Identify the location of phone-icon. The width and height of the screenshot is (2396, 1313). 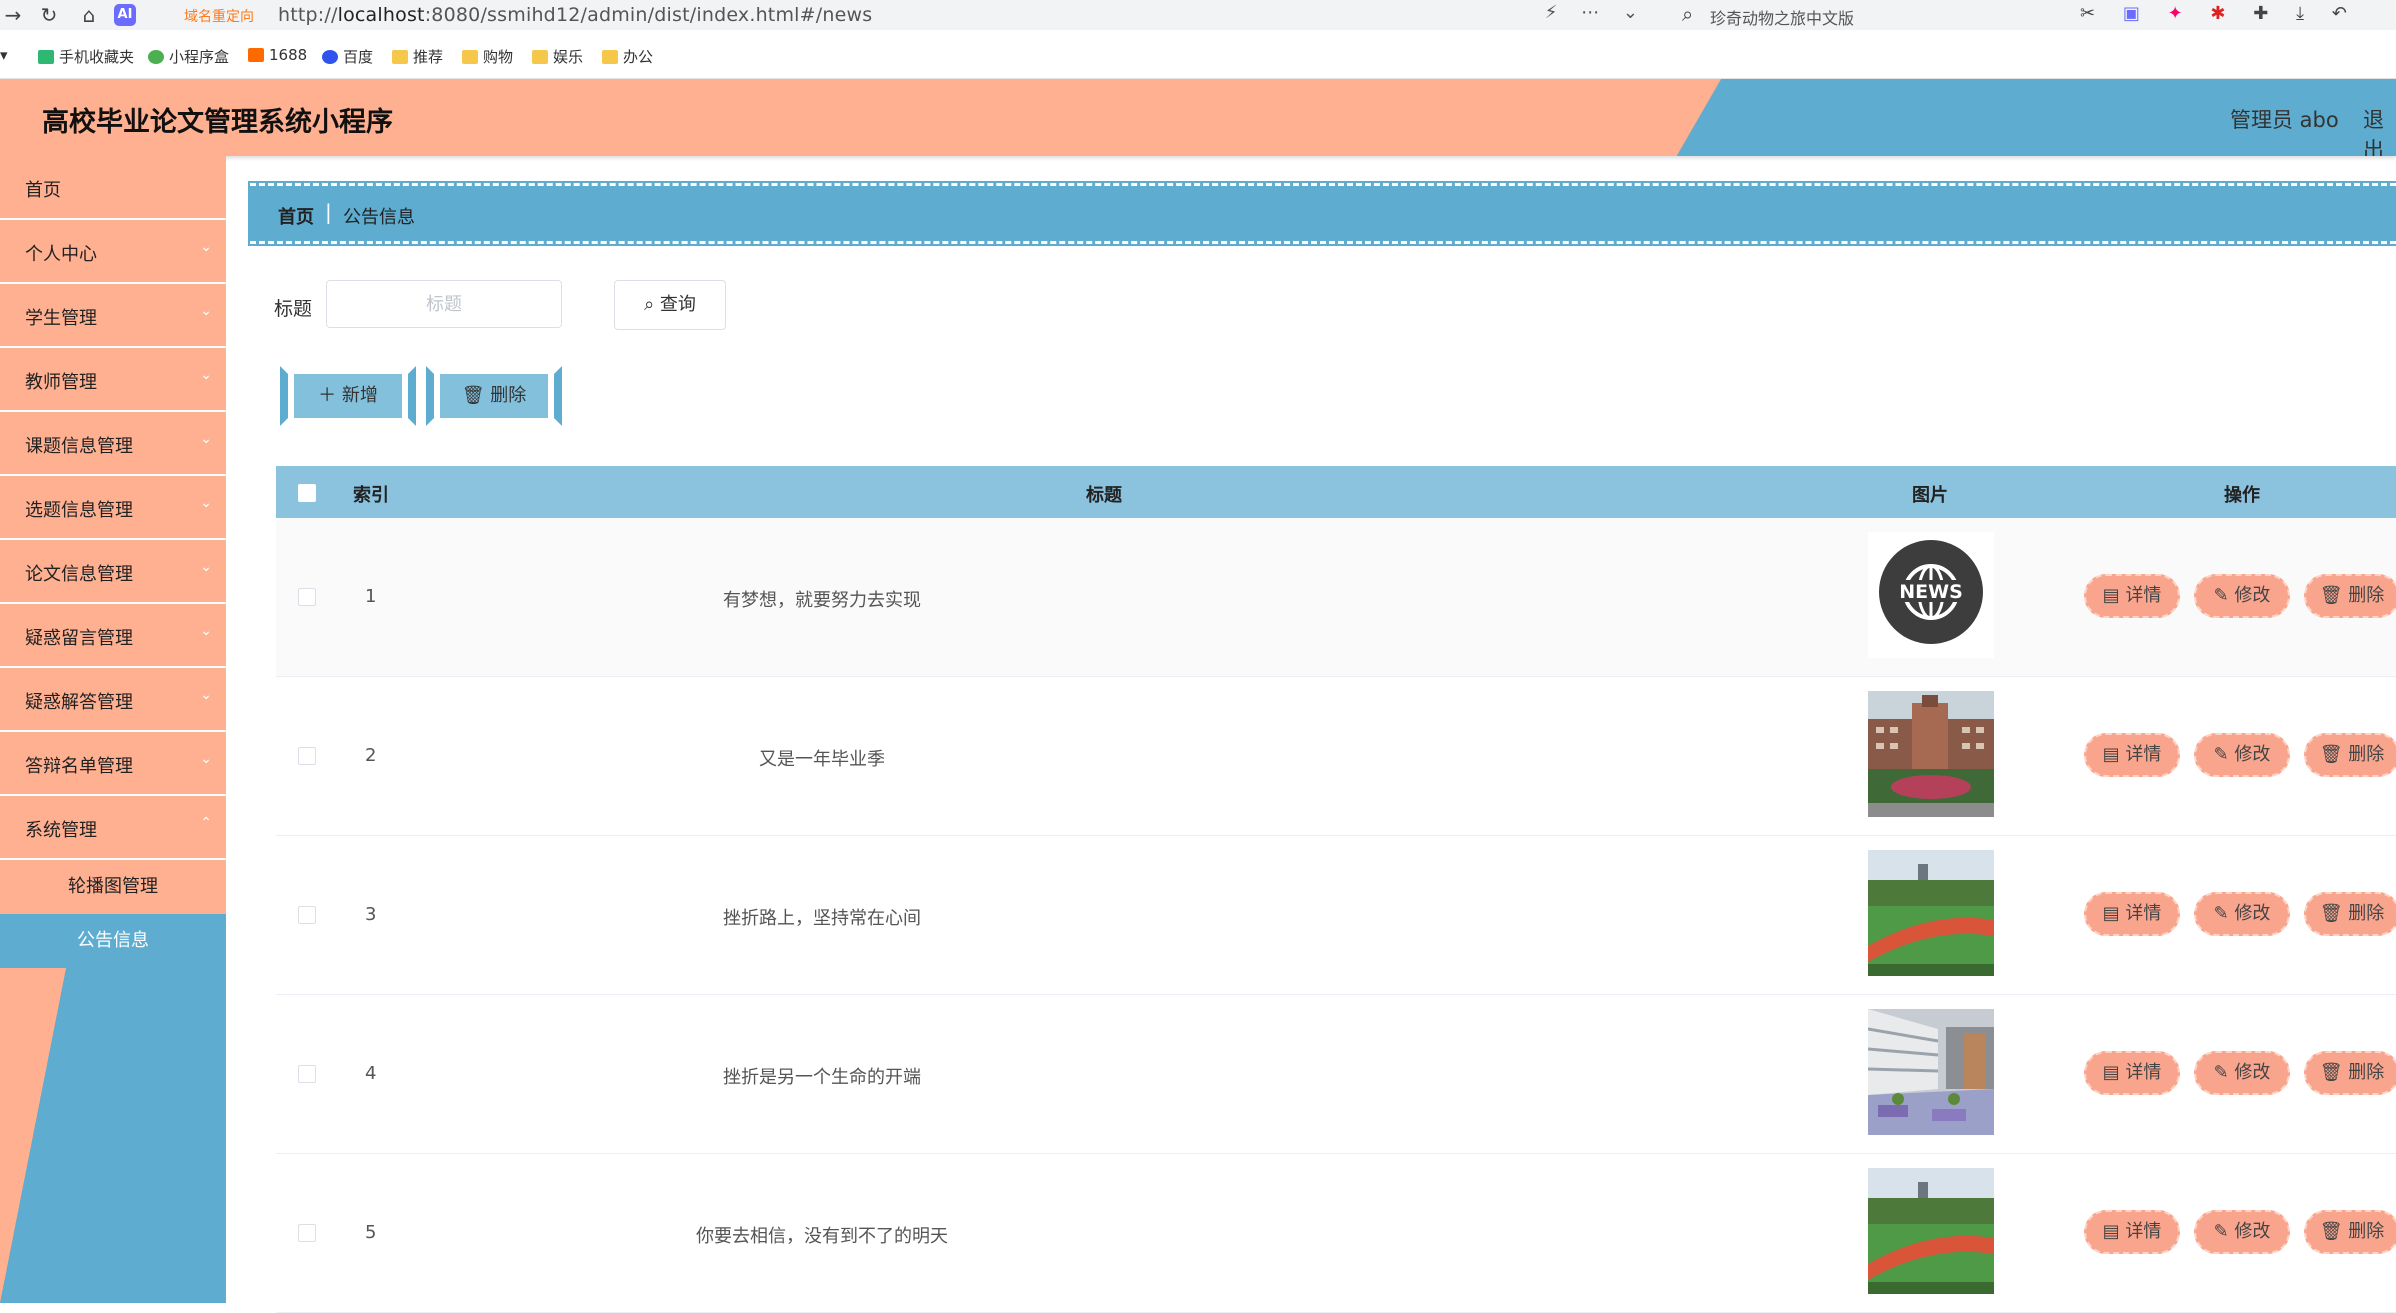
(46, 57).